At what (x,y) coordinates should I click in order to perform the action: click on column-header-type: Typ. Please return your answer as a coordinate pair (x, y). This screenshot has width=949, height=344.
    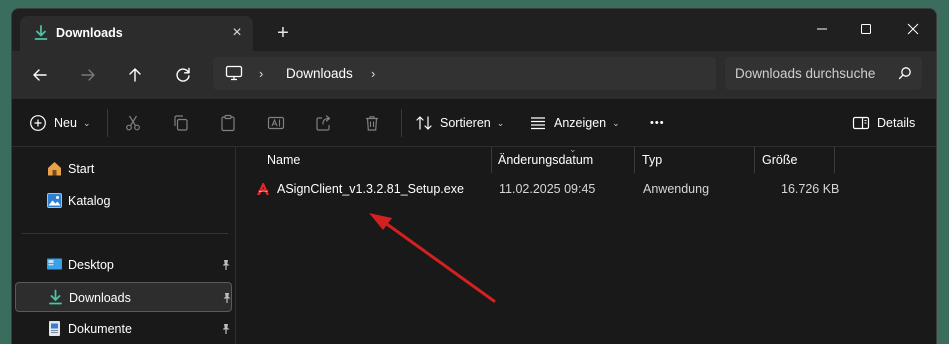
    Looking at the image, I should click on (652, 160).